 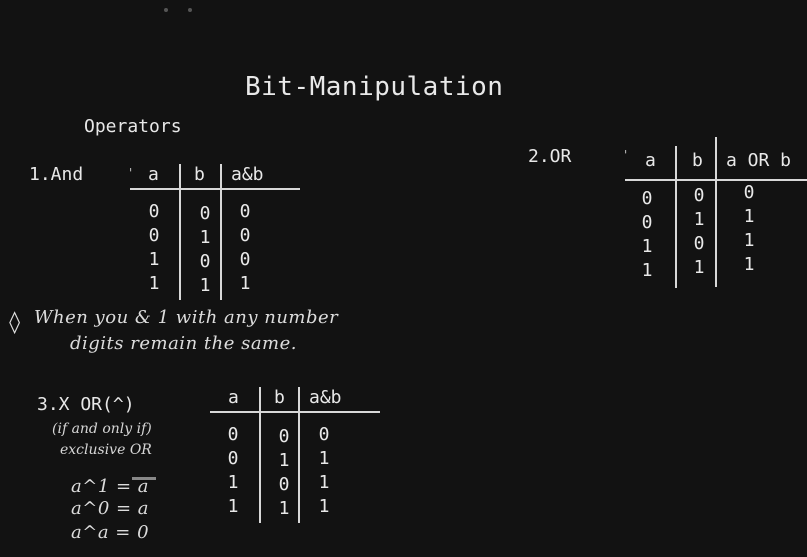 What do you see at coordinates (106, 450) in the screenshot?
I see `xor-desc-2: exclusive OR` at bounding box center [106, 450].